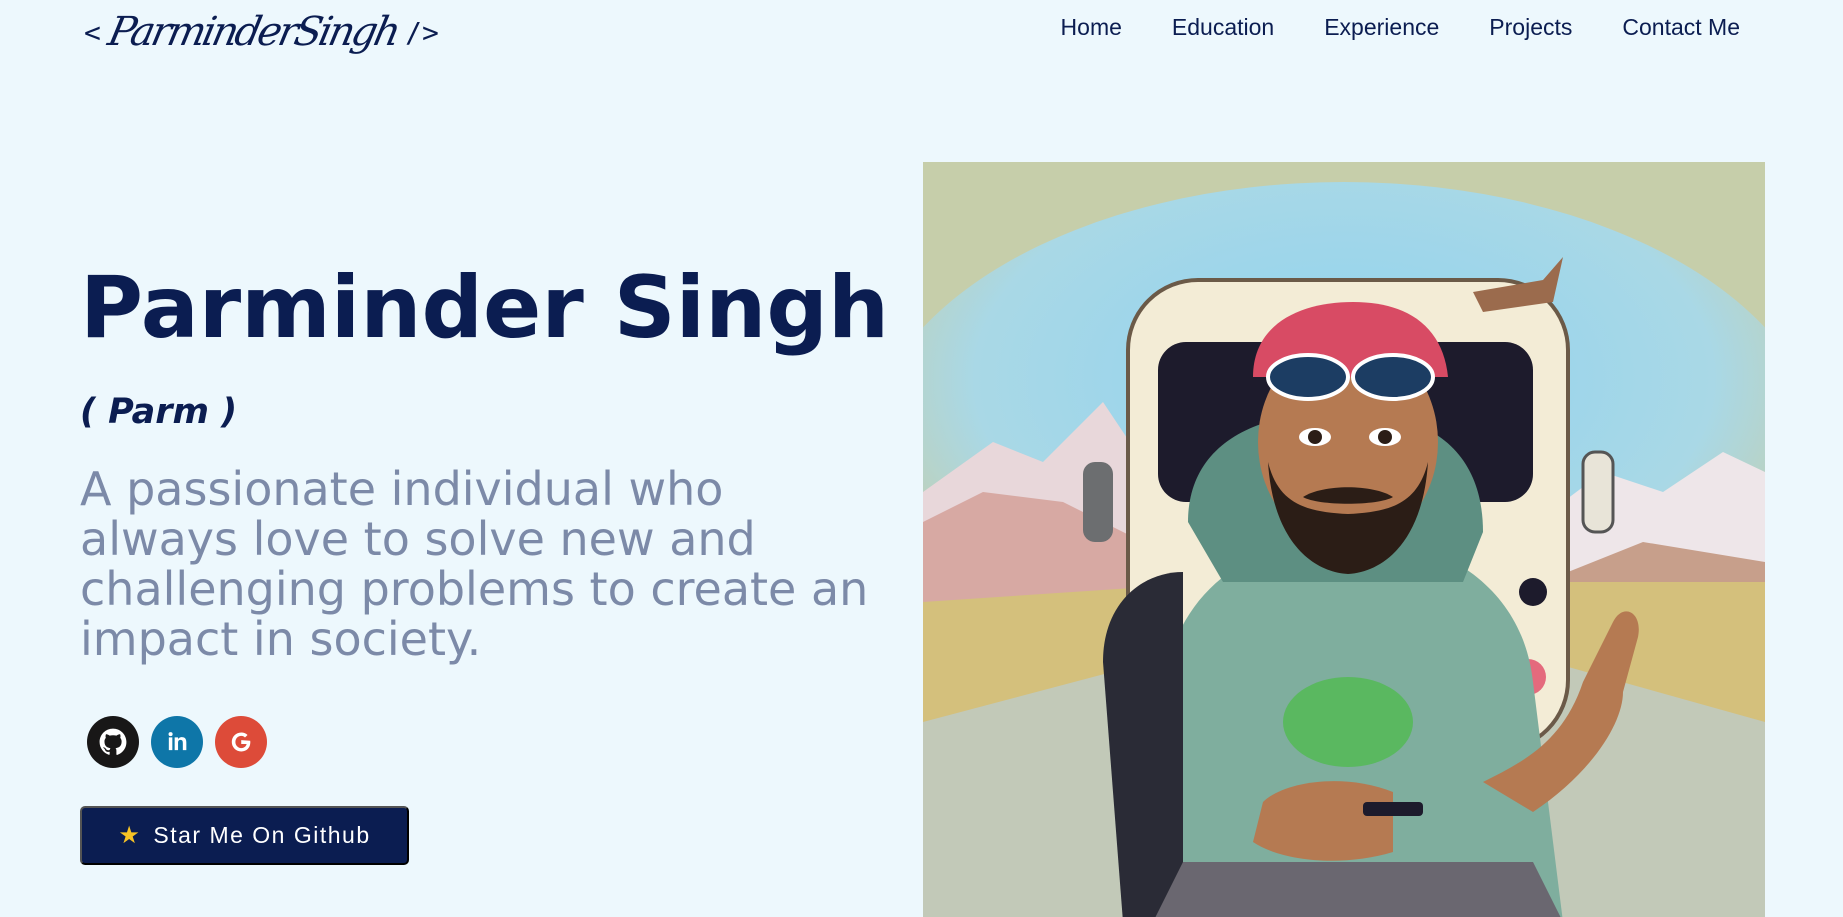  I want to click on linkedin-icon, so click(177, 741).